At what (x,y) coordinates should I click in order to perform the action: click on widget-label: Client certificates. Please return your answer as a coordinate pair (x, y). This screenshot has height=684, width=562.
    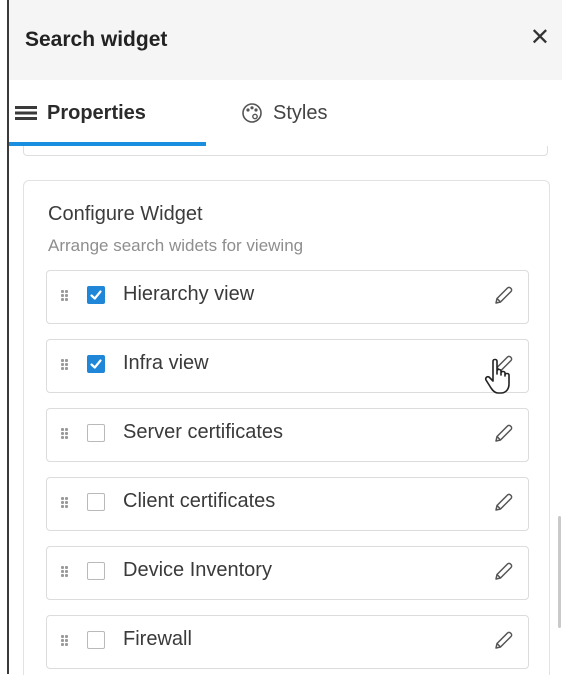
    Looking at the image, I should click on (199, 501).